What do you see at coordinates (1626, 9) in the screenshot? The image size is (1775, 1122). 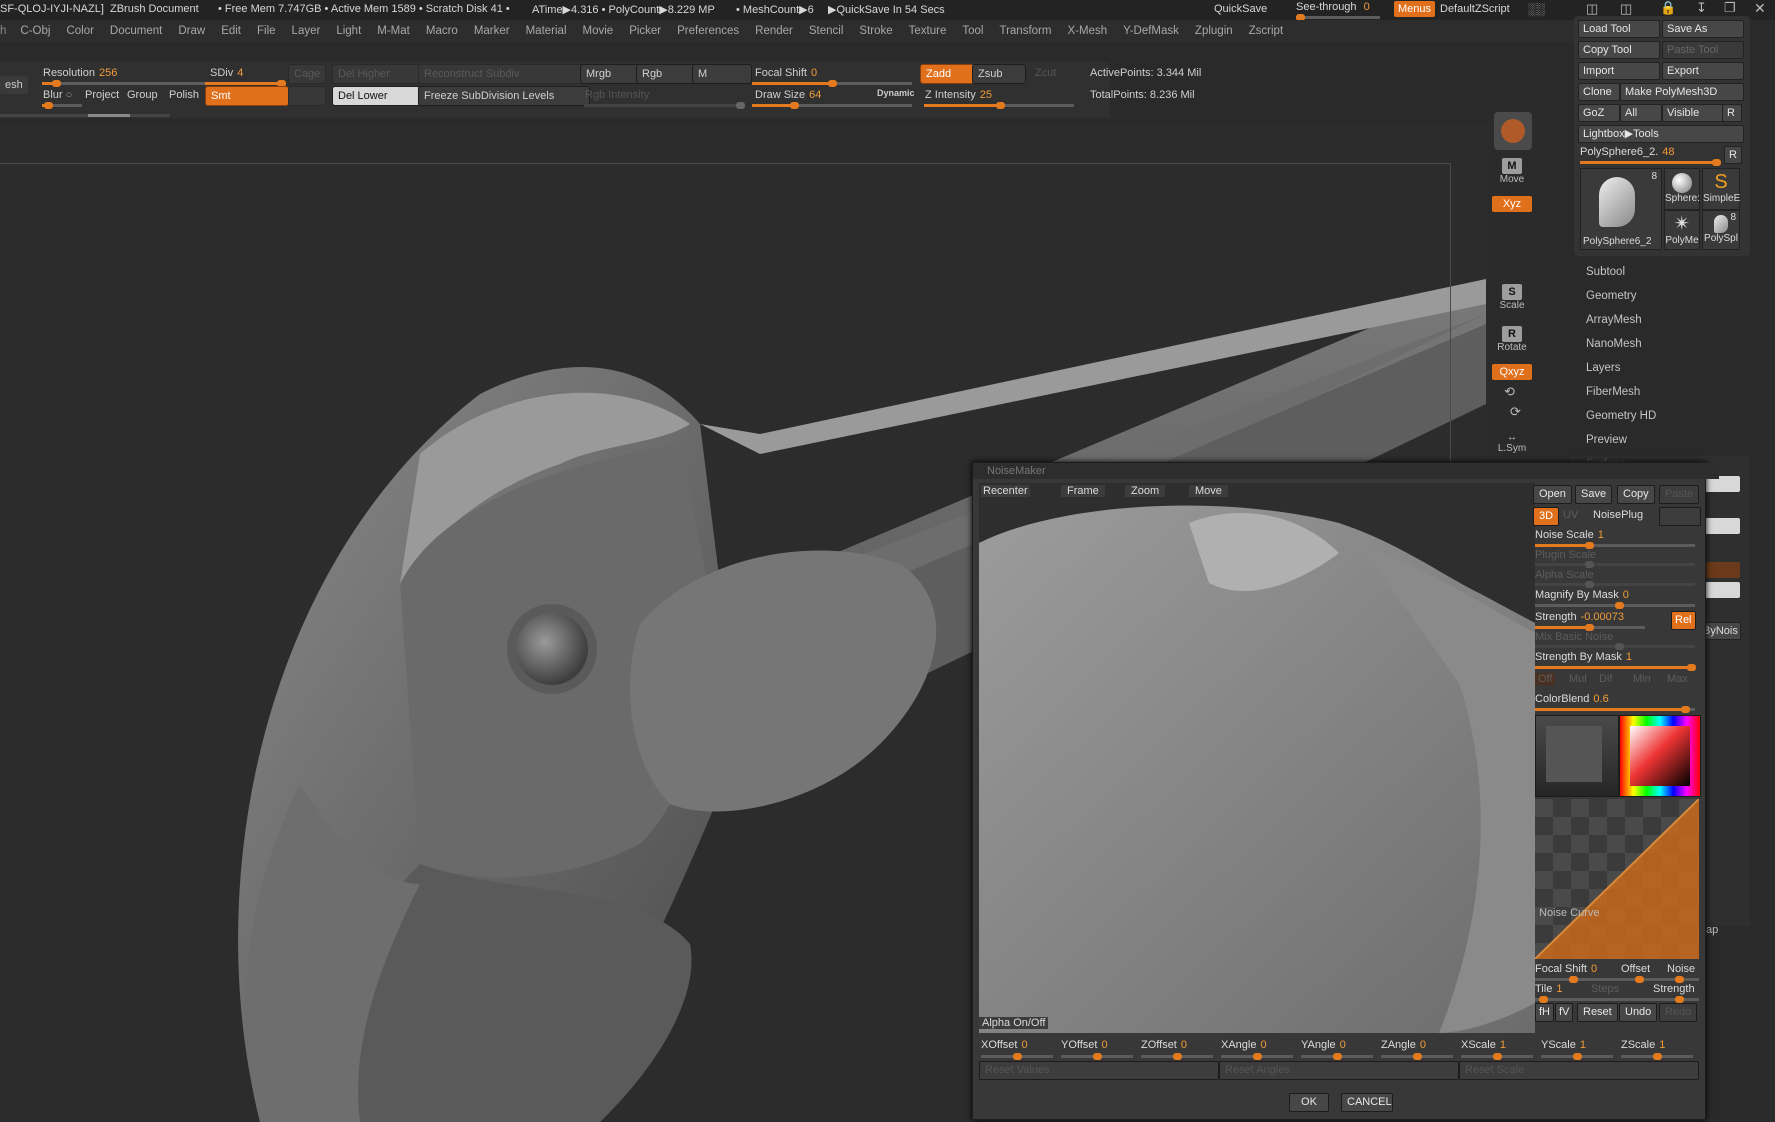 I see `layout-icon: ◫` at bounding box center [1626, 9].